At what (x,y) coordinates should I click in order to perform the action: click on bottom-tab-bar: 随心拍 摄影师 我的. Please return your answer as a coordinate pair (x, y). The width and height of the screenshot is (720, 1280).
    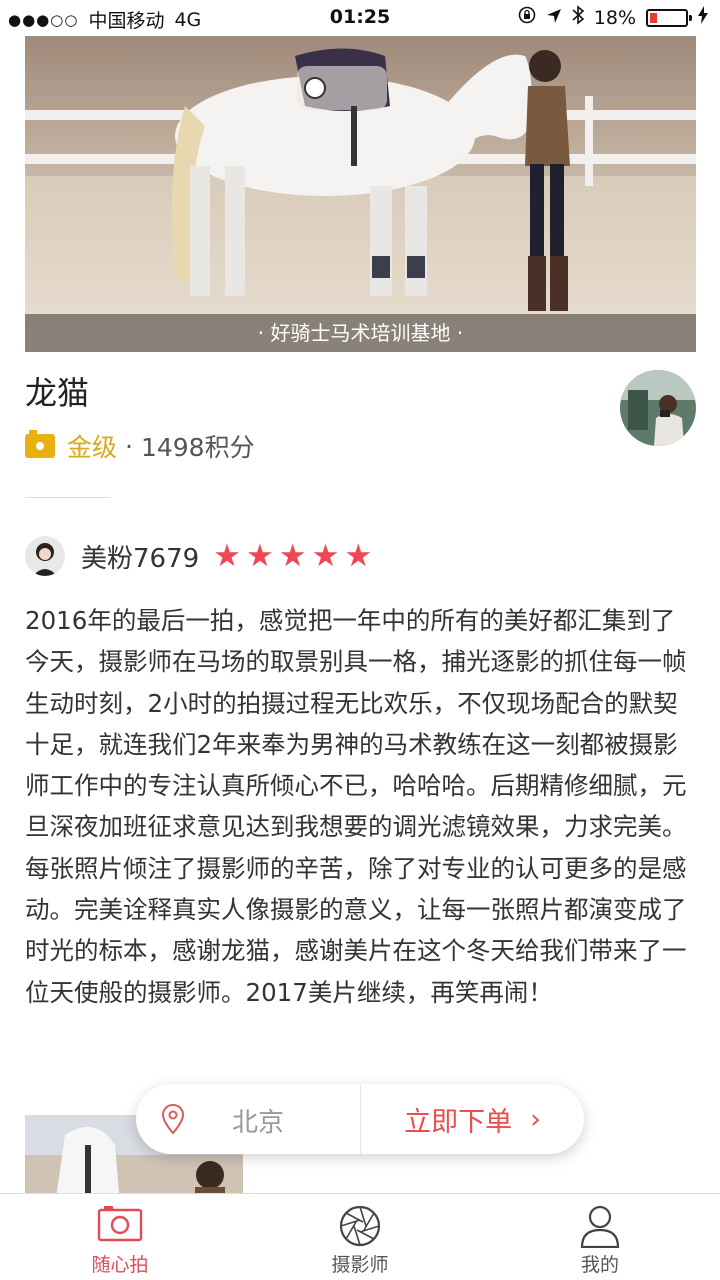
    Looking at the image, I should click on (360, 1236).